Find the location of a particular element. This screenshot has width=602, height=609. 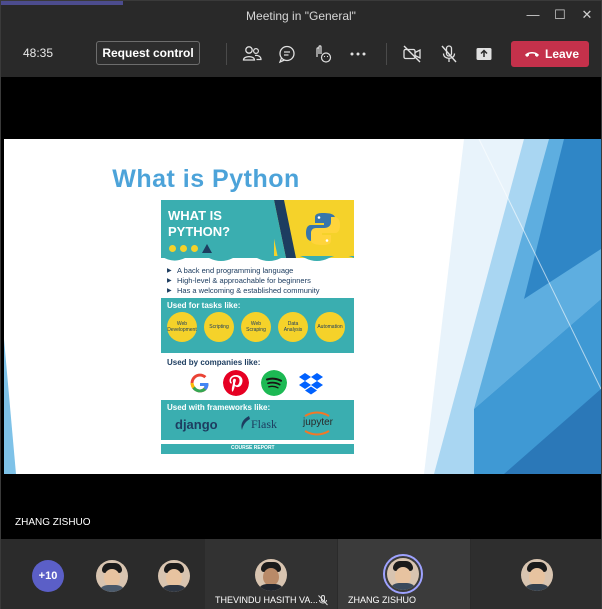

course-report-label: COURSE REPORT is located at coordinates (253, 448).